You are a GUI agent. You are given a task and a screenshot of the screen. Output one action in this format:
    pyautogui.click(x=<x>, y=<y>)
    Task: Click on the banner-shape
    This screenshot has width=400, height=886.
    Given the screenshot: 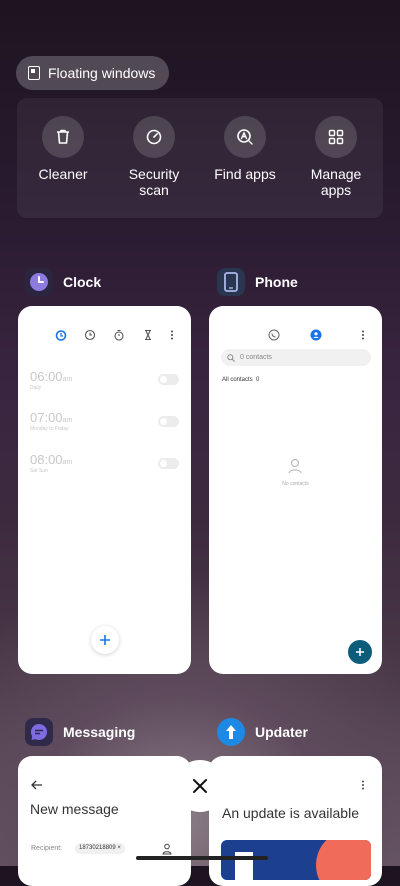 What is the action you would take?
    pyautogui.click(x=343, y=860)
    